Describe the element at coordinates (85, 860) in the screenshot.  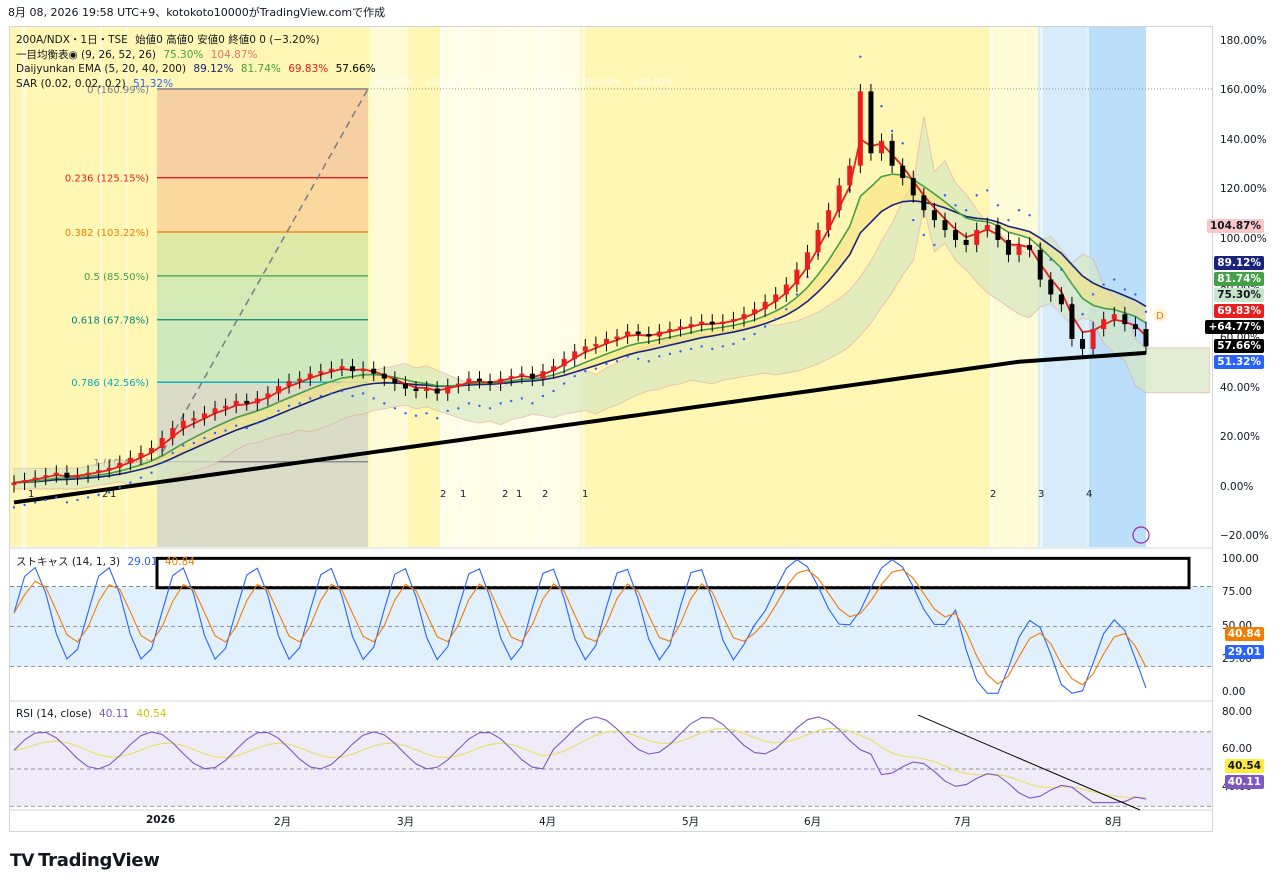
I see `tradingview-logo: 𝗧𝗩 TradingView` at that location.